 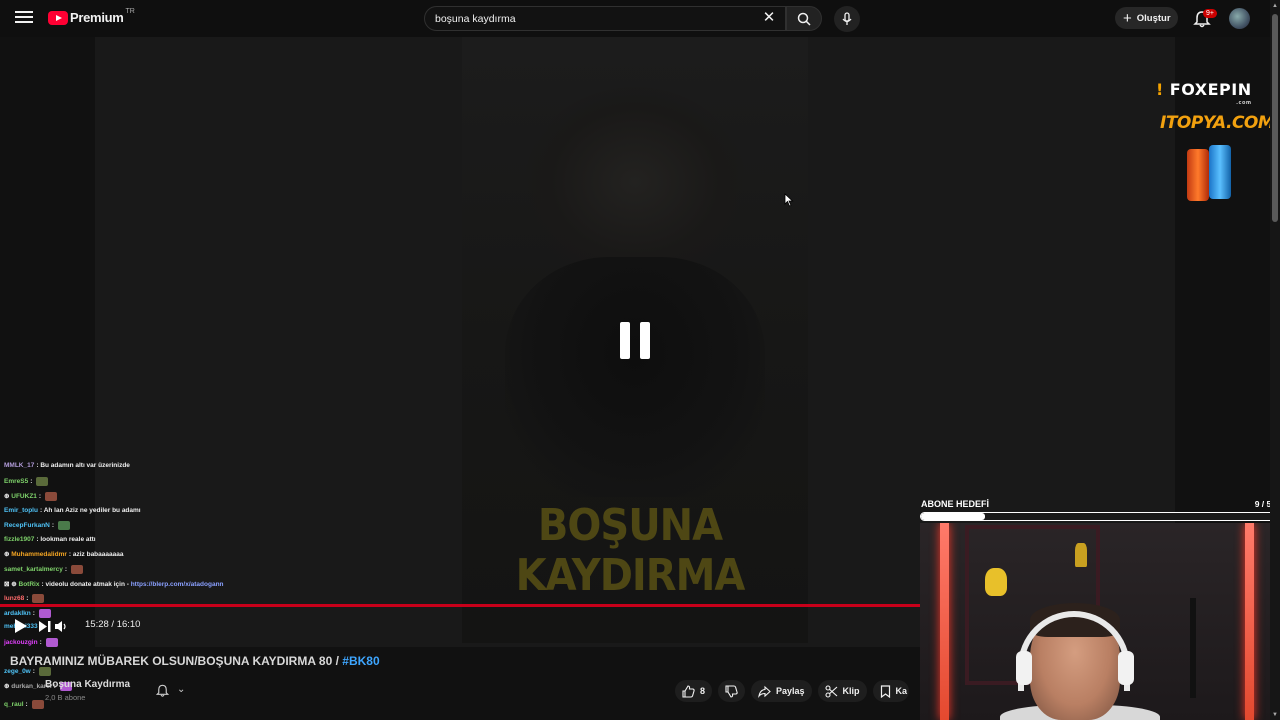 I want to click on poster-figure-body, so click(x=635, y=377).